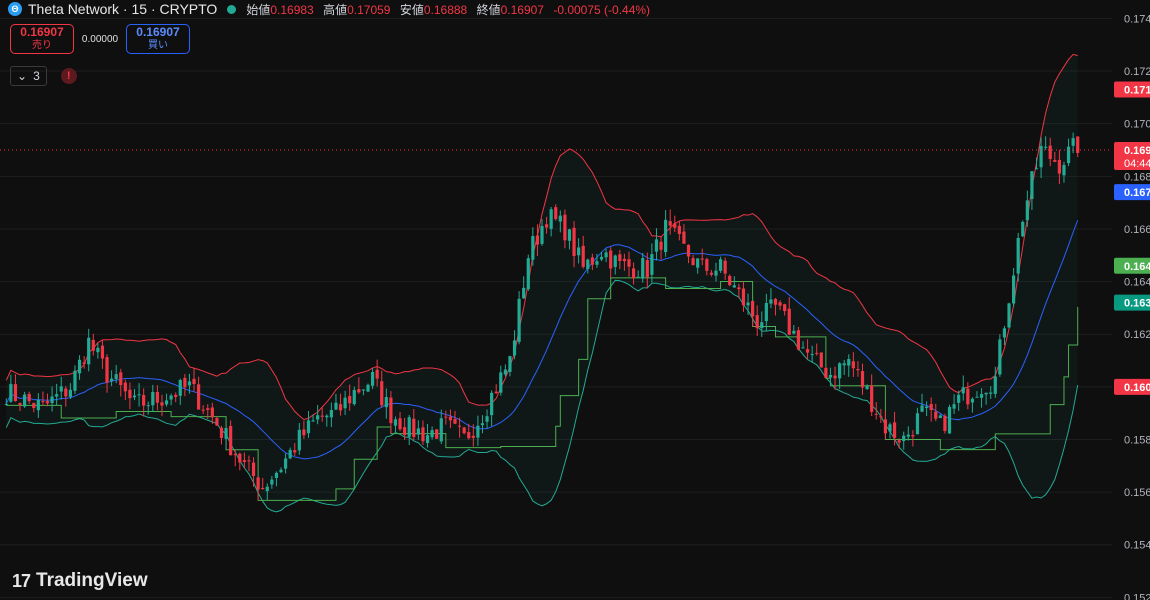  Describe the element at coordinates (68, 76) in the screenshot. I see `warning-icon: !` at that location.